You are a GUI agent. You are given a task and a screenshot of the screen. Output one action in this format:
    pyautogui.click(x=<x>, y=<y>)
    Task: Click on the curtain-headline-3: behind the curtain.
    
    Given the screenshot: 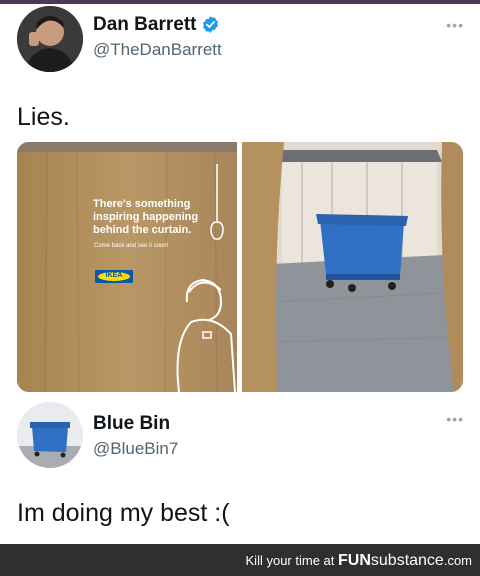 What is the action you would take?
    pyautogui.click(x=142, y=230)
    